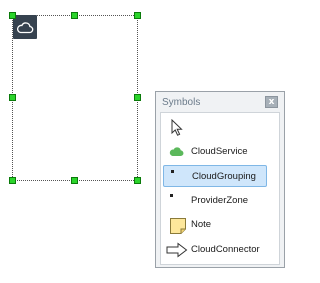 This screenshot has height=283, width=320. I want to click on resize-handle-left, so click(12, 97).